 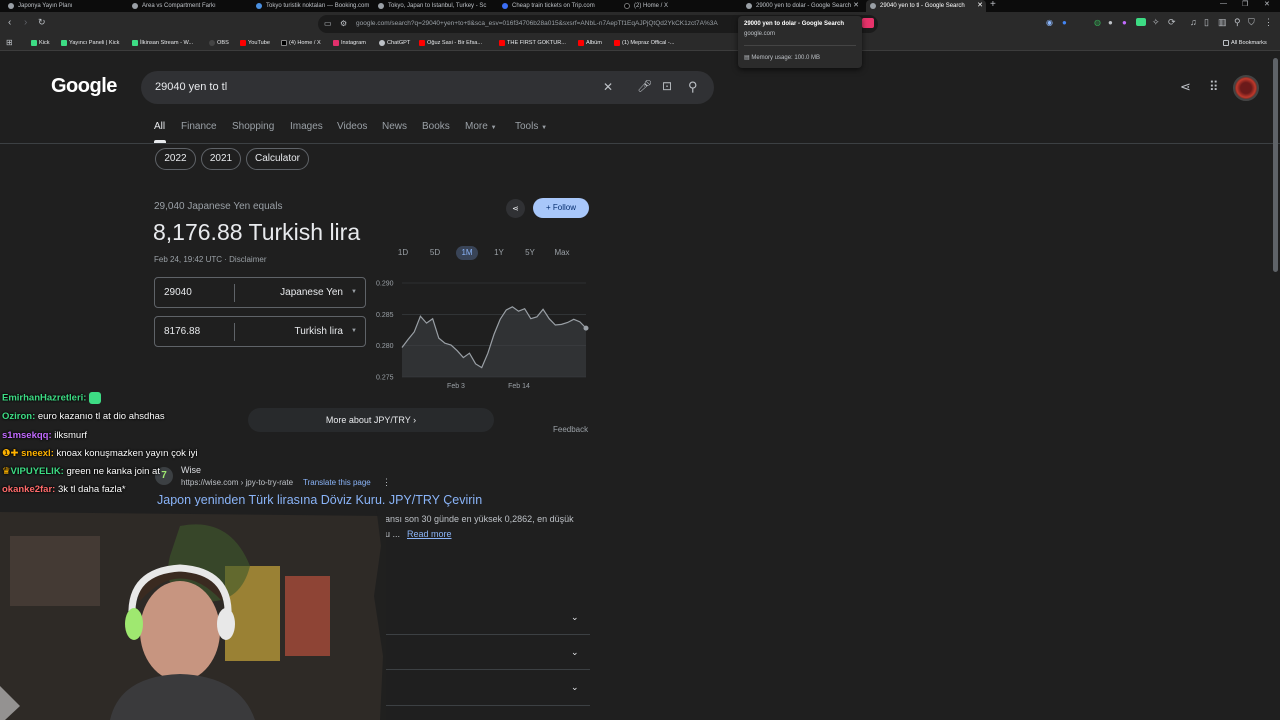 I want to click on result-url: https://wise.com › jpy-to-try-rate, so click(x=237, y=482).